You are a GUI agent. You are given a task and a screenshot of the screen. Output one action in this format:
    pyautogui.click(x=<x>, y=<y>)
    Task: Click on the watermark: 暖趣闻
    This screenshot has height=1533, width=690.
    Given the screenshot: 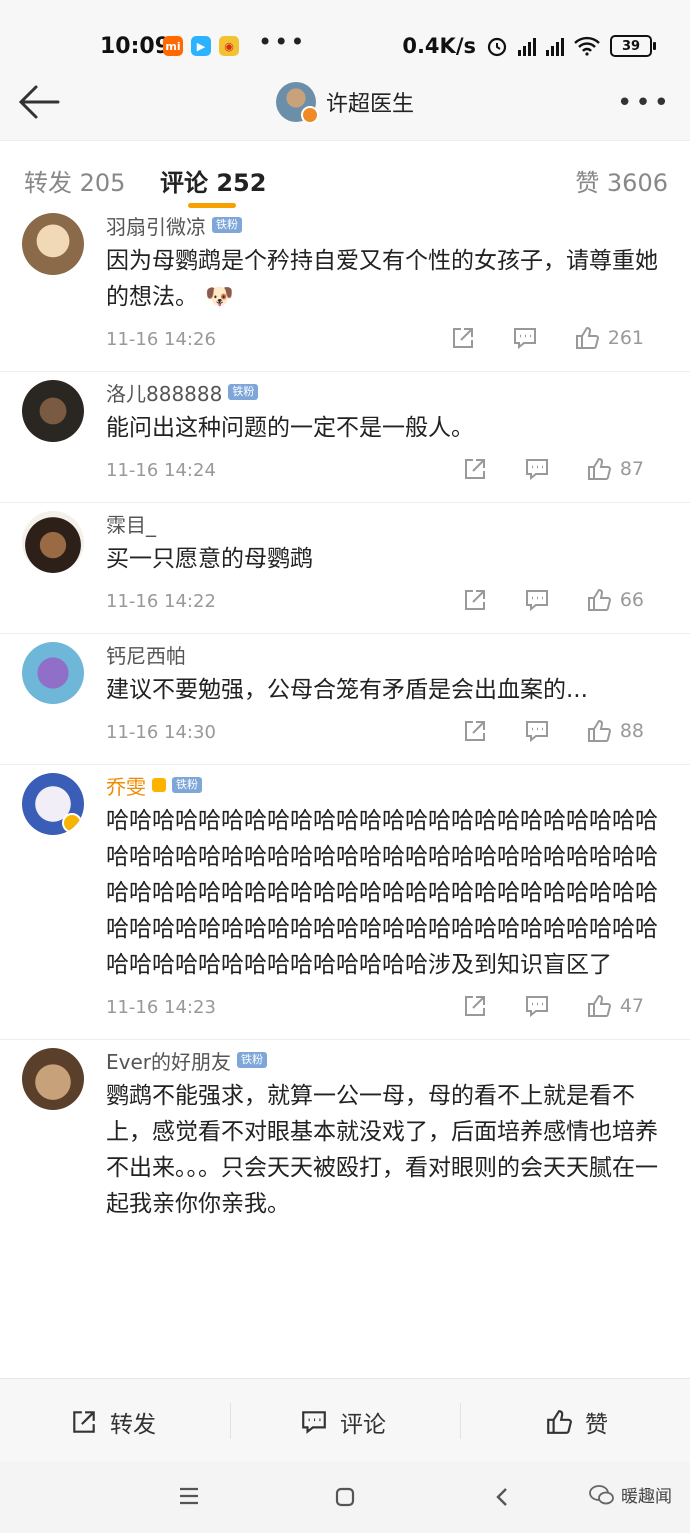 What is the action you would take?
    pyautogui.click(x=630, y=1494)
    